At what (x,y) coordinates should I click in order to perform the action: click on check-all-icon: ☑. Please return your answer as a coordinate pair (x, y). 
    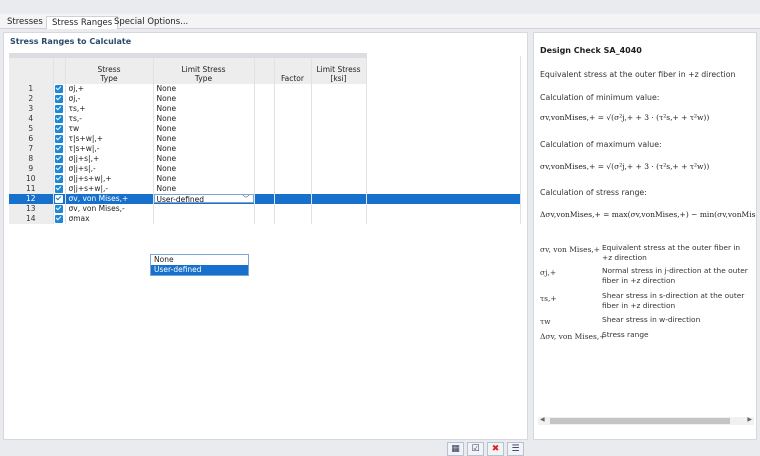
    Looking at the image, I should click on (475, 449).